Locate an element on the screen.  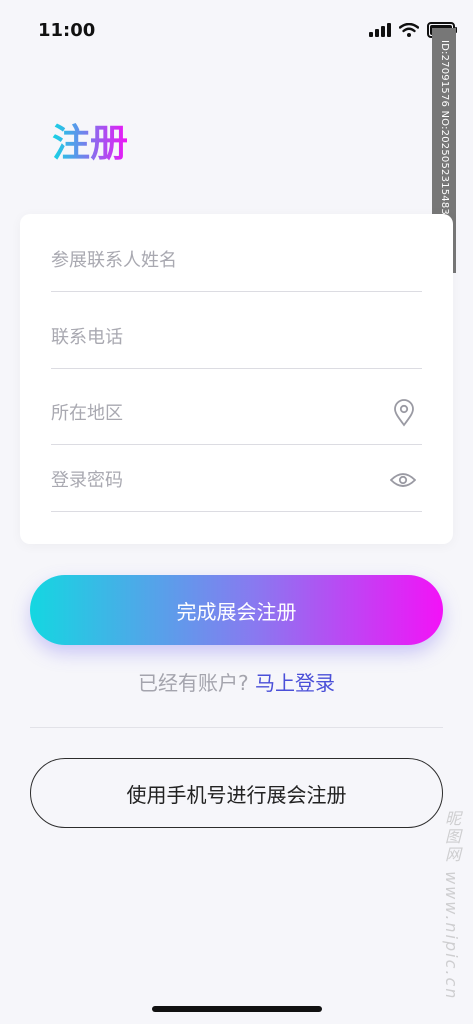
region-input is located at coordinates (211, 413).